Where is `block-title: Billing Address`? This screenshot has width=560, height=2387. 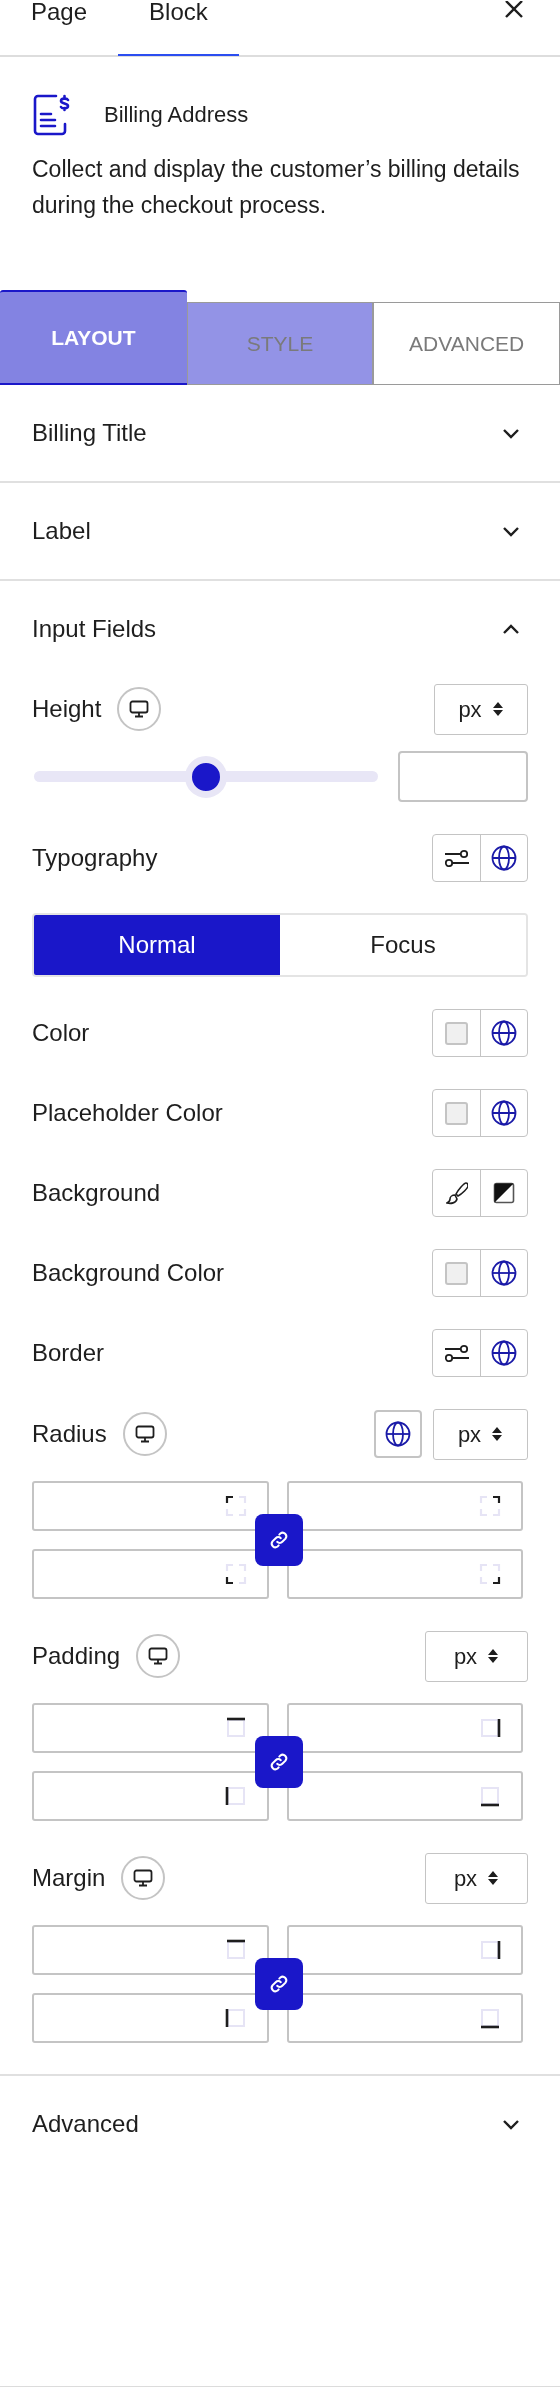
block-title: Billing Address is located at coordinates (176, 114).